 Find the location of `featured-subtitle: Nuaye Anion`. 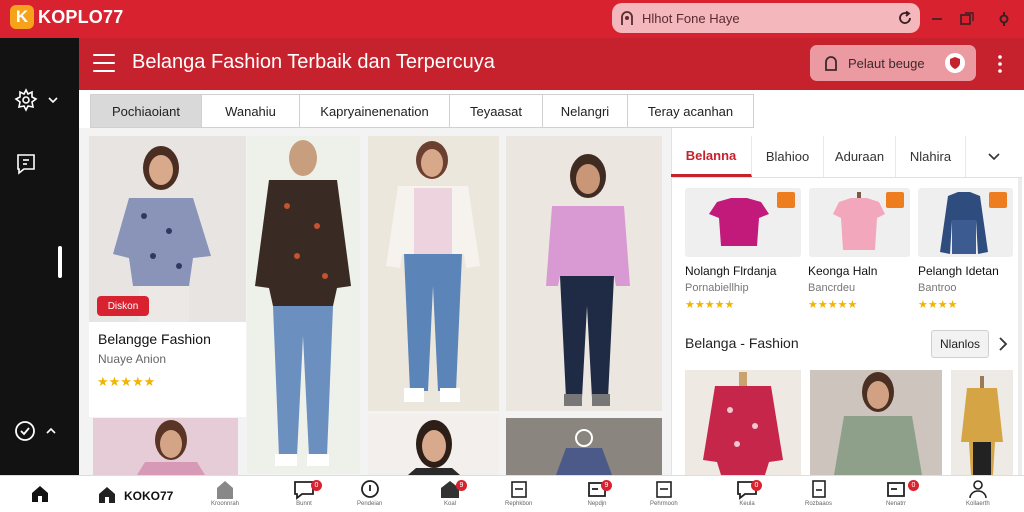

featured-subtitle: Nuaye Anion is located at coordinates (132, 359).